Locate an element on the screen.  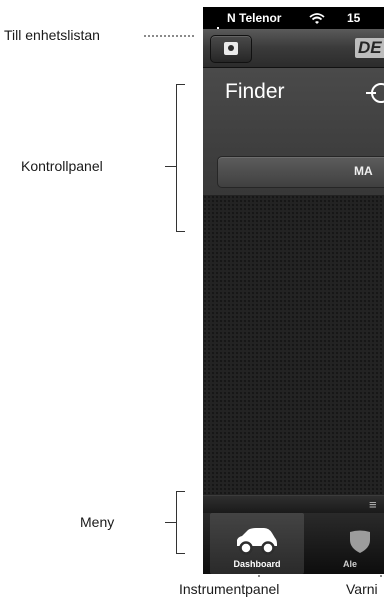
callout-control-panel: Kontrollpanel is located at coordinates (62, 166).